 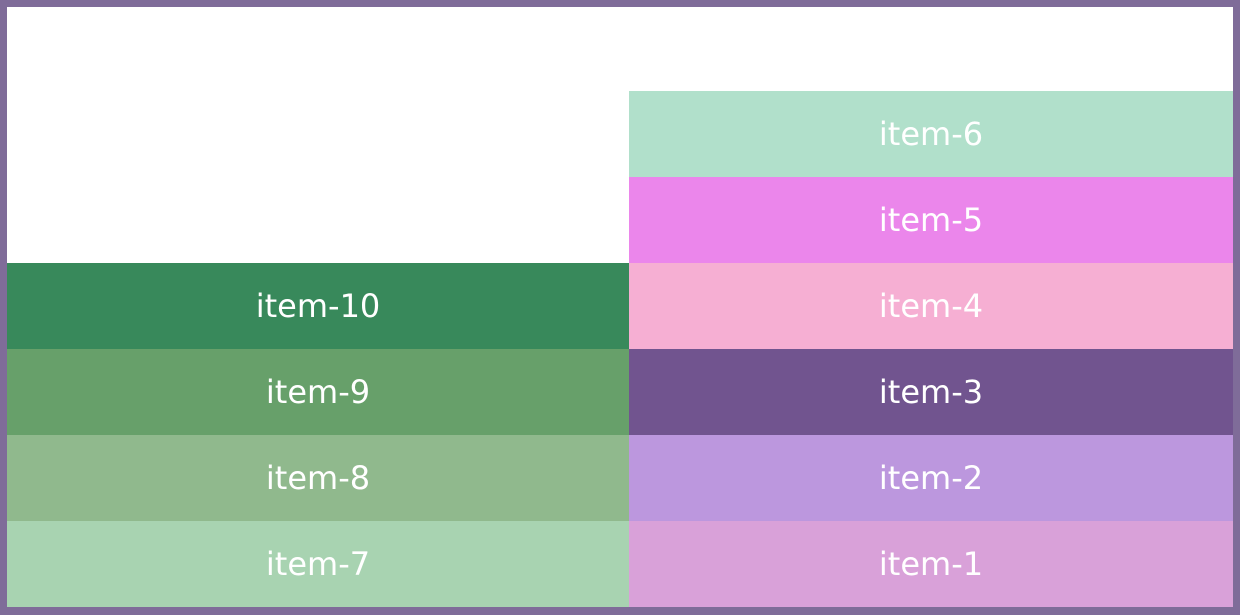 What do you see at coordinates (318, 564) in the screenshot?
I see `item-7: item-7` at bounding box center [318, 564].